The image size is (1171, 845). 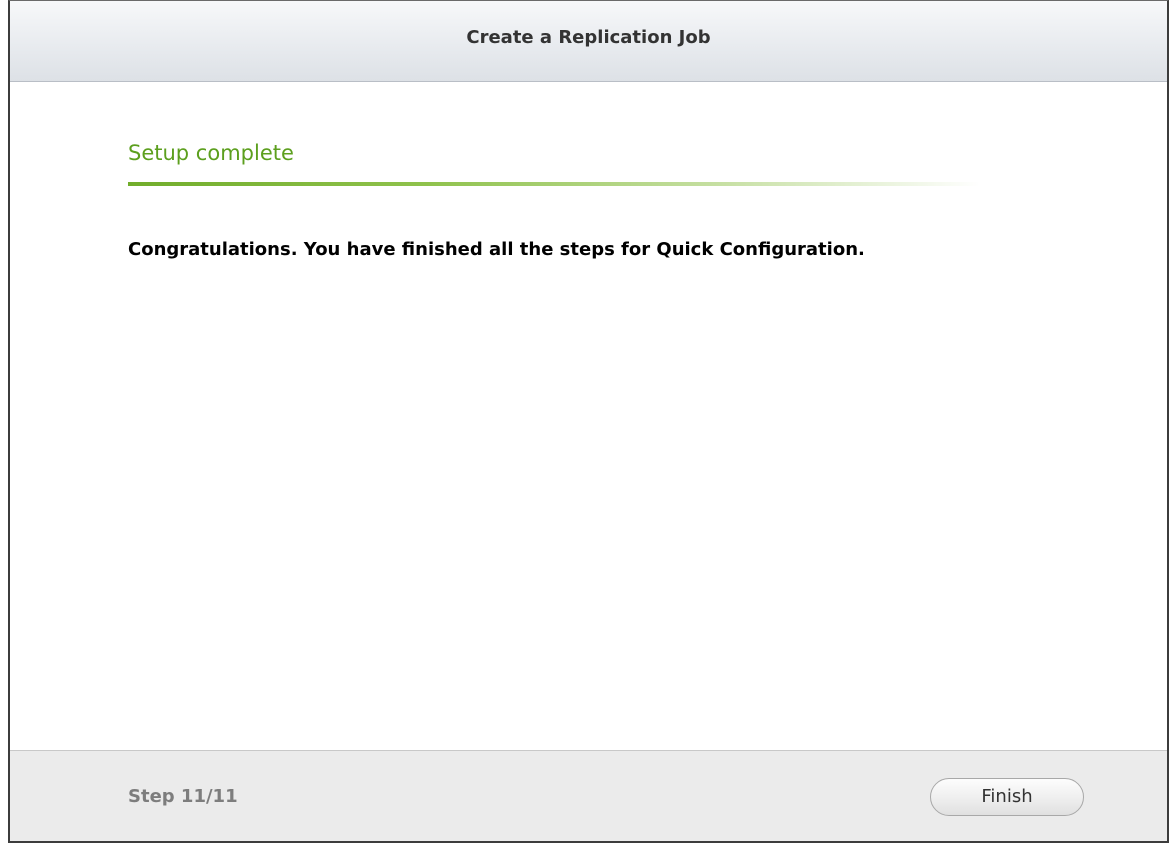 I want to click on section-divider, so click(x=554, y=184).